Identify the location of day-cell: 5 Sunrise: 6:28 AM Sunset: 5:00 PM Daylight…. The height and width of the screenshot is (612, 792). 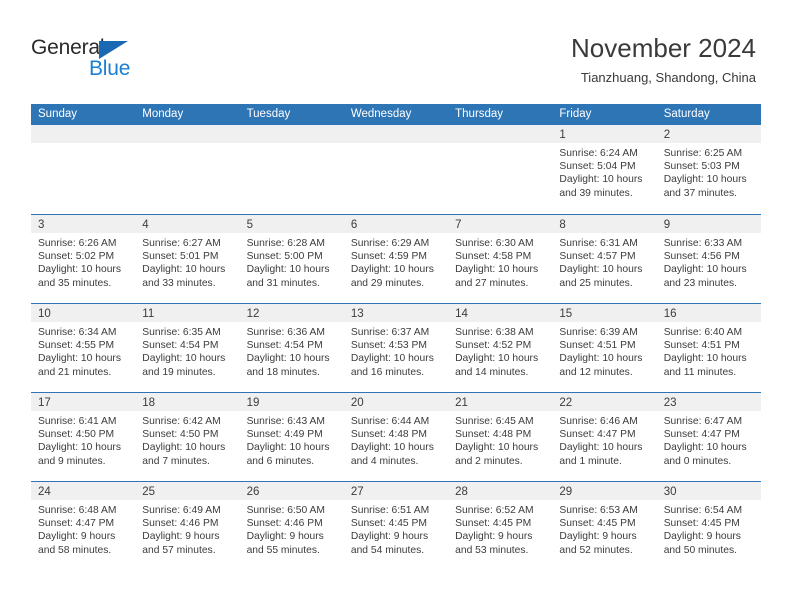
(291, 259).